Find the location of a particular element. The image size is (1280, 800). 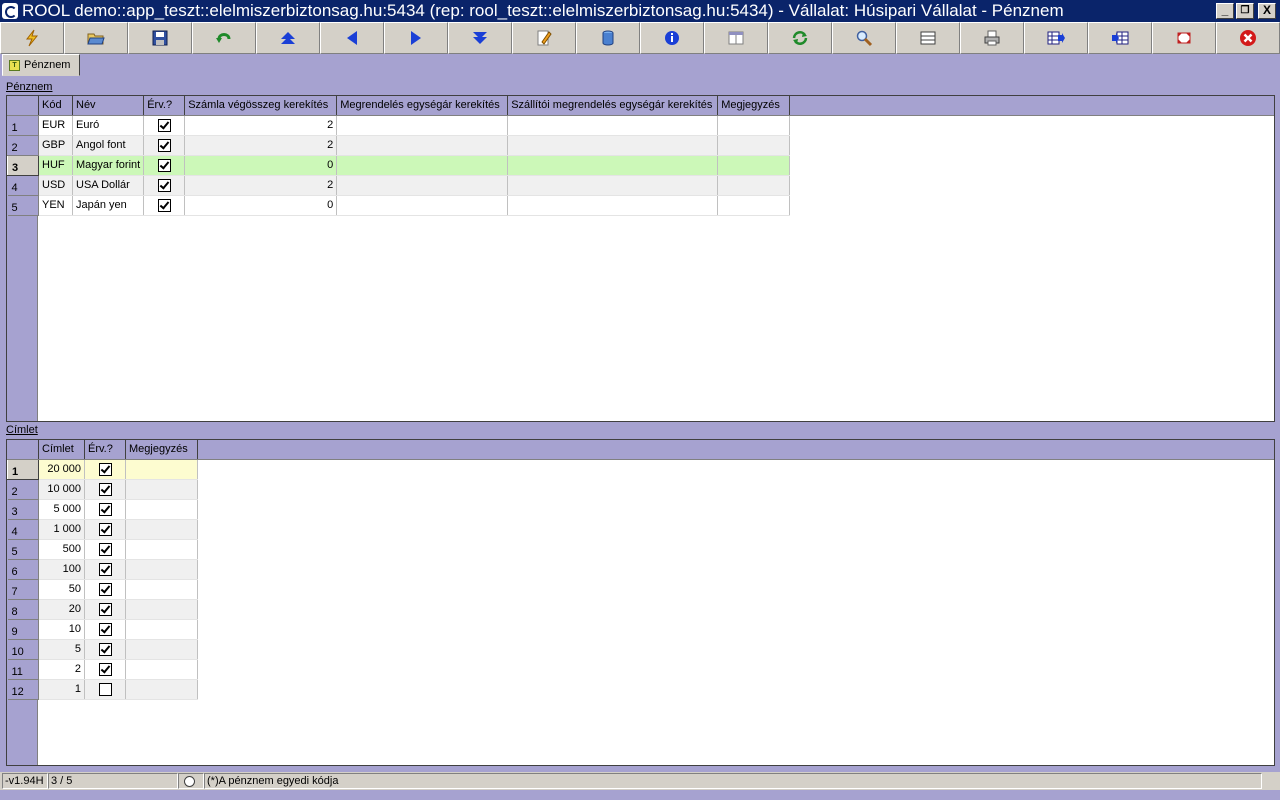

row-number: 12 is located at coordinates (23, 689).